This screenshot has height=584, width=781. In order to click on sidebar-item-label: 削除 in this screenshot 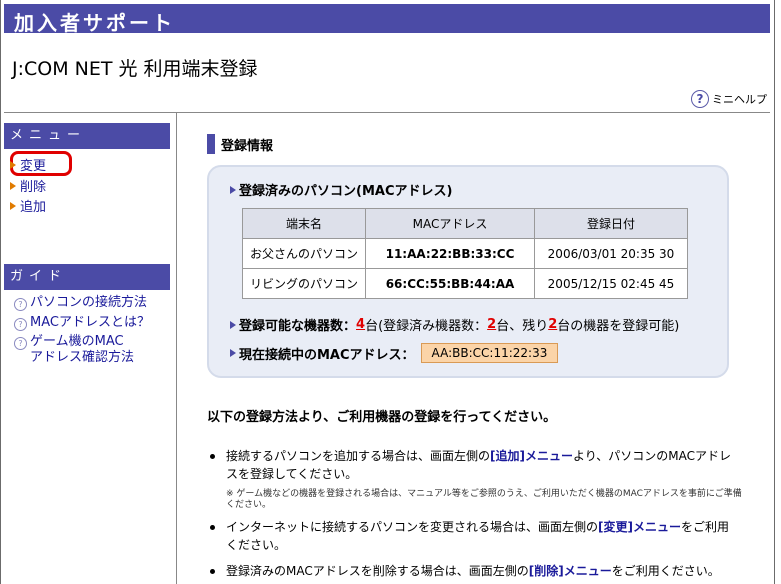, I will do `click(33, 187)`.